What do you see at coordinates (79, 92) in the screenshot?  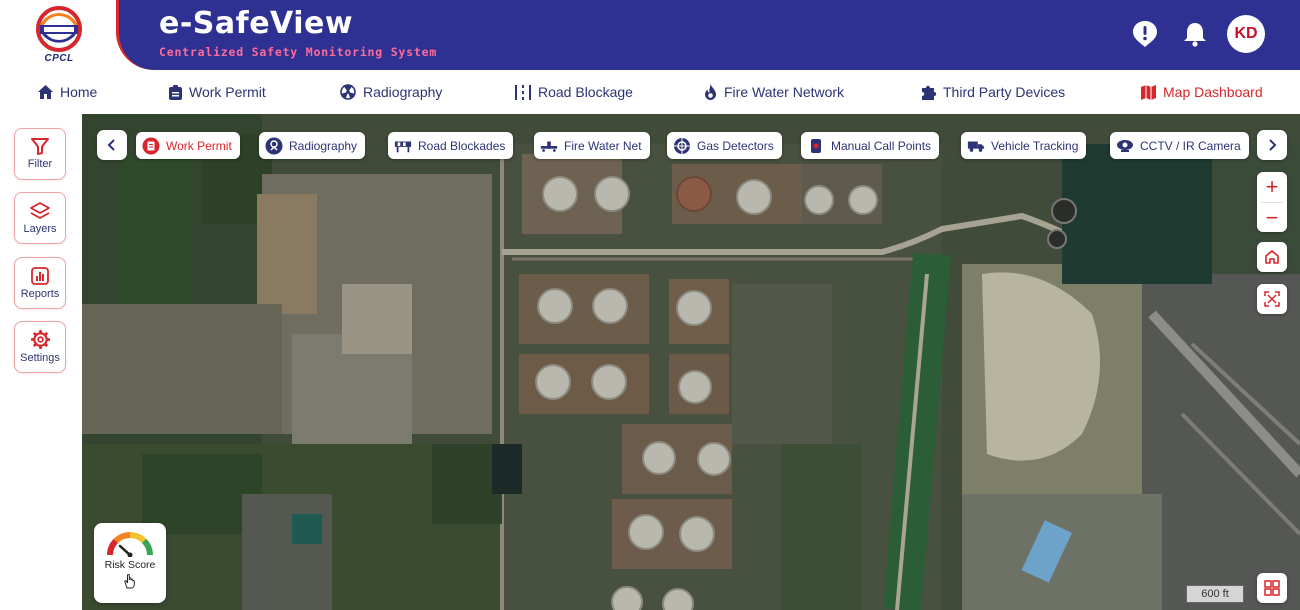 I see `nav-home-label: Home` at bounding box center [79, 92].